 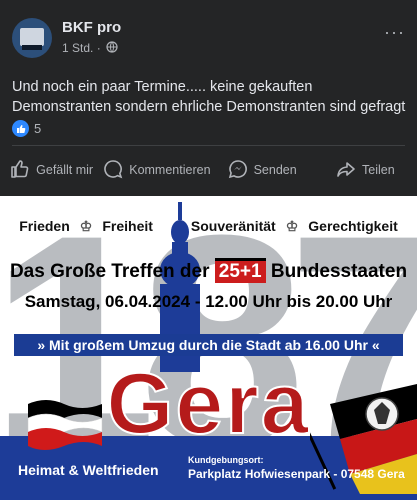 I want to click on headline-badge: 25+1, so click(x=240, y=270).